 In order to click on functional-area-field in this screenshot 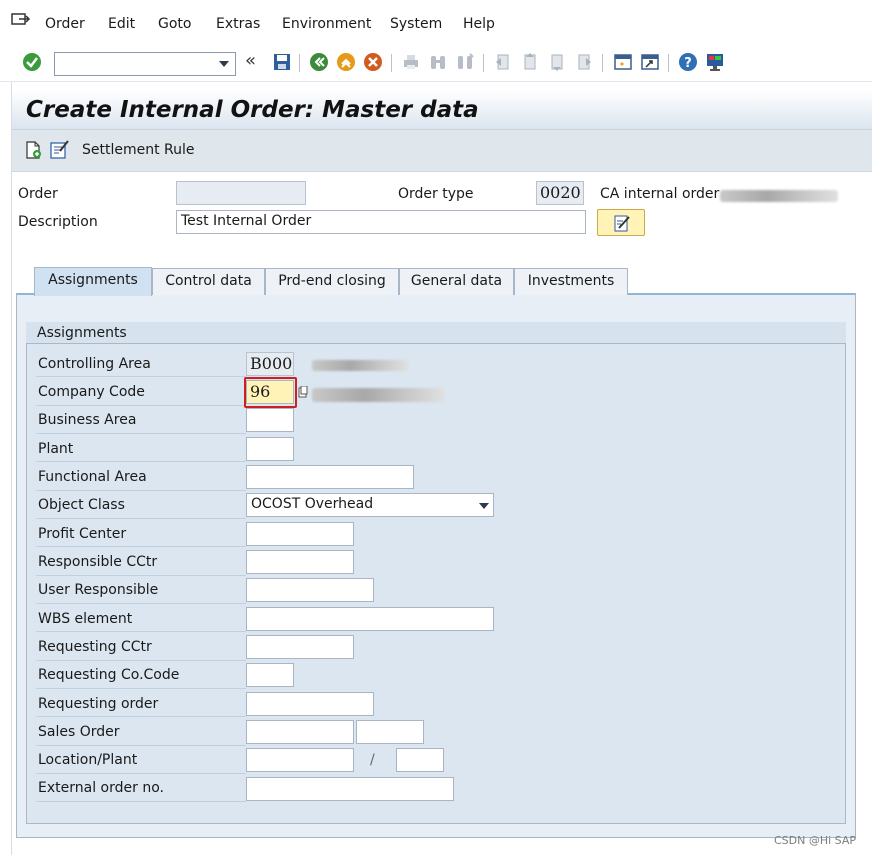, I will do `click(330, 477)`.